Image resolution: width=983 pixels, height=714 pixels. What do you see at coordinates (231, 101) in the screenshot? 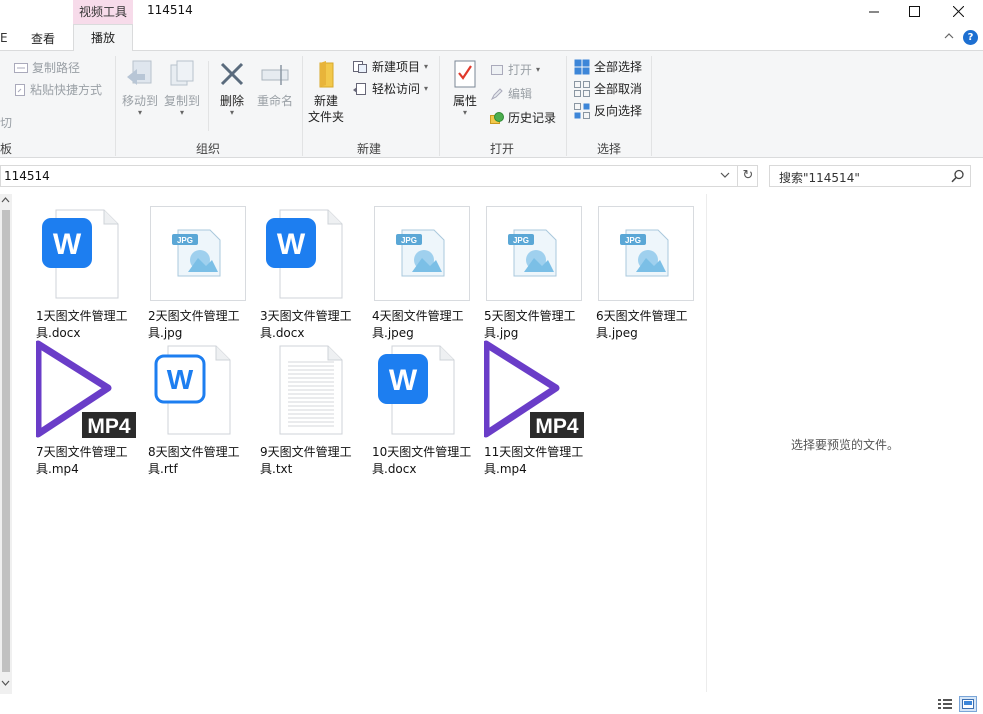
I see `delete-label: 删除` at bounding box center [231, 101].